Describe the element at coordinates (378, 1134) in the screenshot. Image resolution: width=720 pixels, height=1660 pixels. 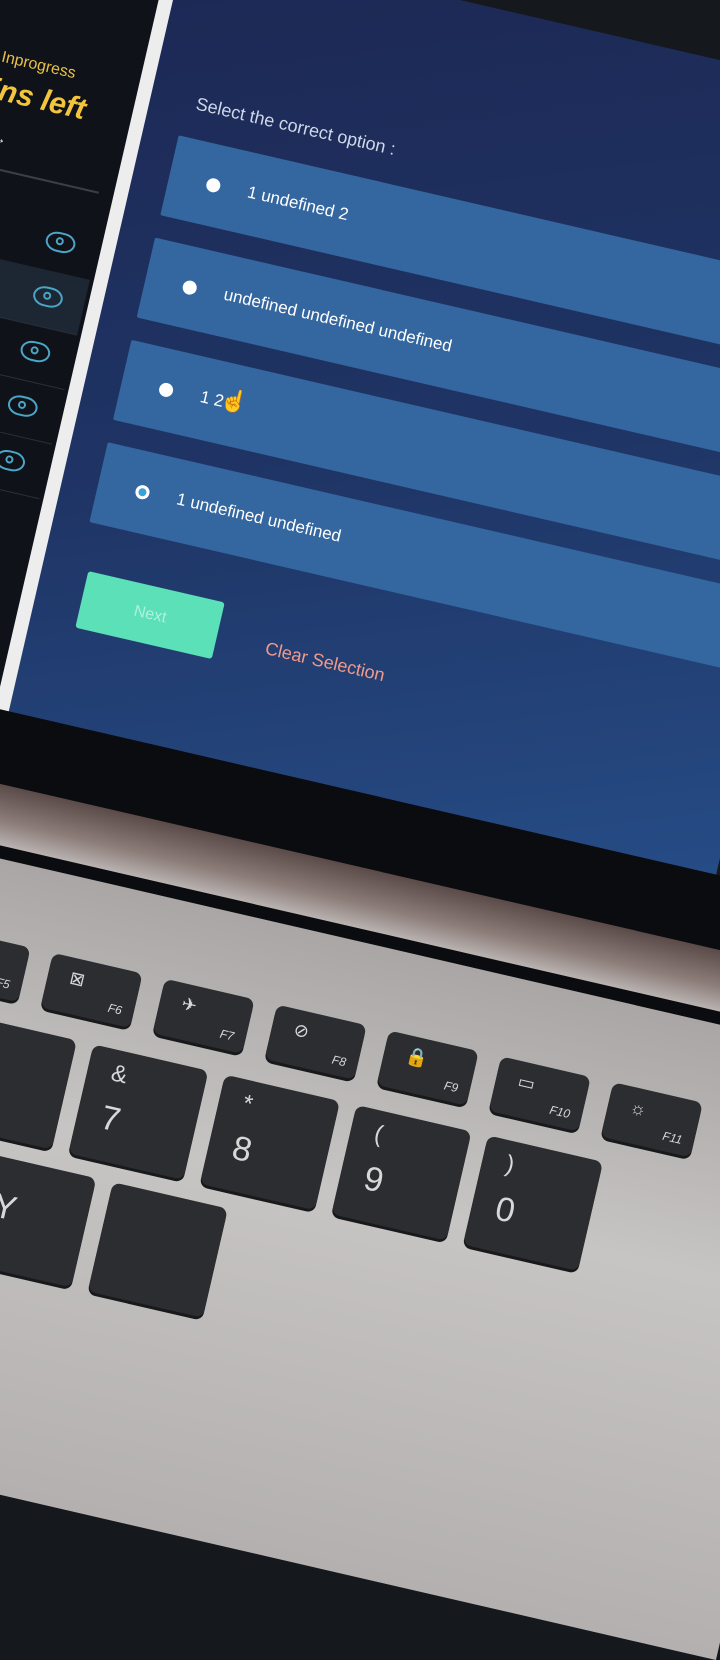
I see `key-9-shift: (` at that location.